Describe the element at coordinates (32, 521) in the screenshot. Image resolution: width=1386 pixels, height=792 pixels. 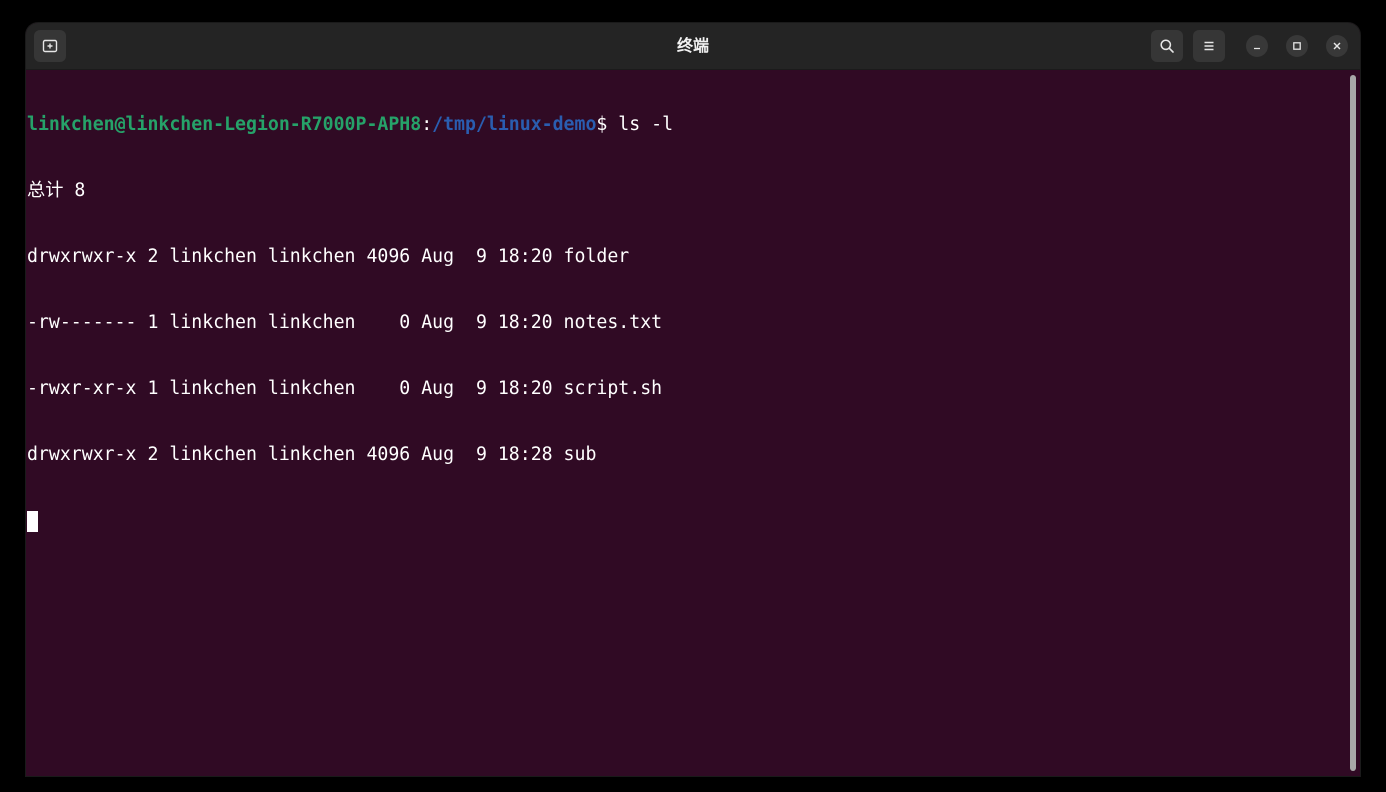
I see `text-cursor` at that location.